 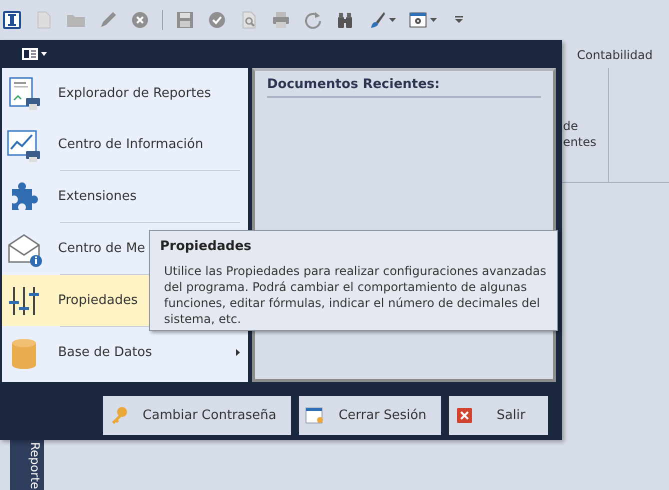 What do you see at coordinates (217, 20) in the screenshot?
I see `check-icon` at bounding box center [217, 20].